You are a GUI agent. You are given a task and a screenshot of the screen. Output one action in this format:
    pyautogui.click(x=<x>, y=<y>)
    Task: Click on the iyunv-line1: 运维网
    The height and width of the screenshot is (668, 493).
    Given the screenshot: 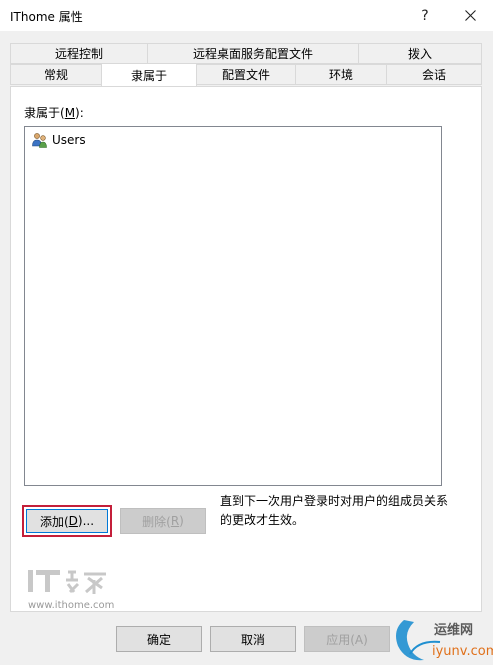 What is the action you would take?
    pyautogui.click(x=453, y=630)
    